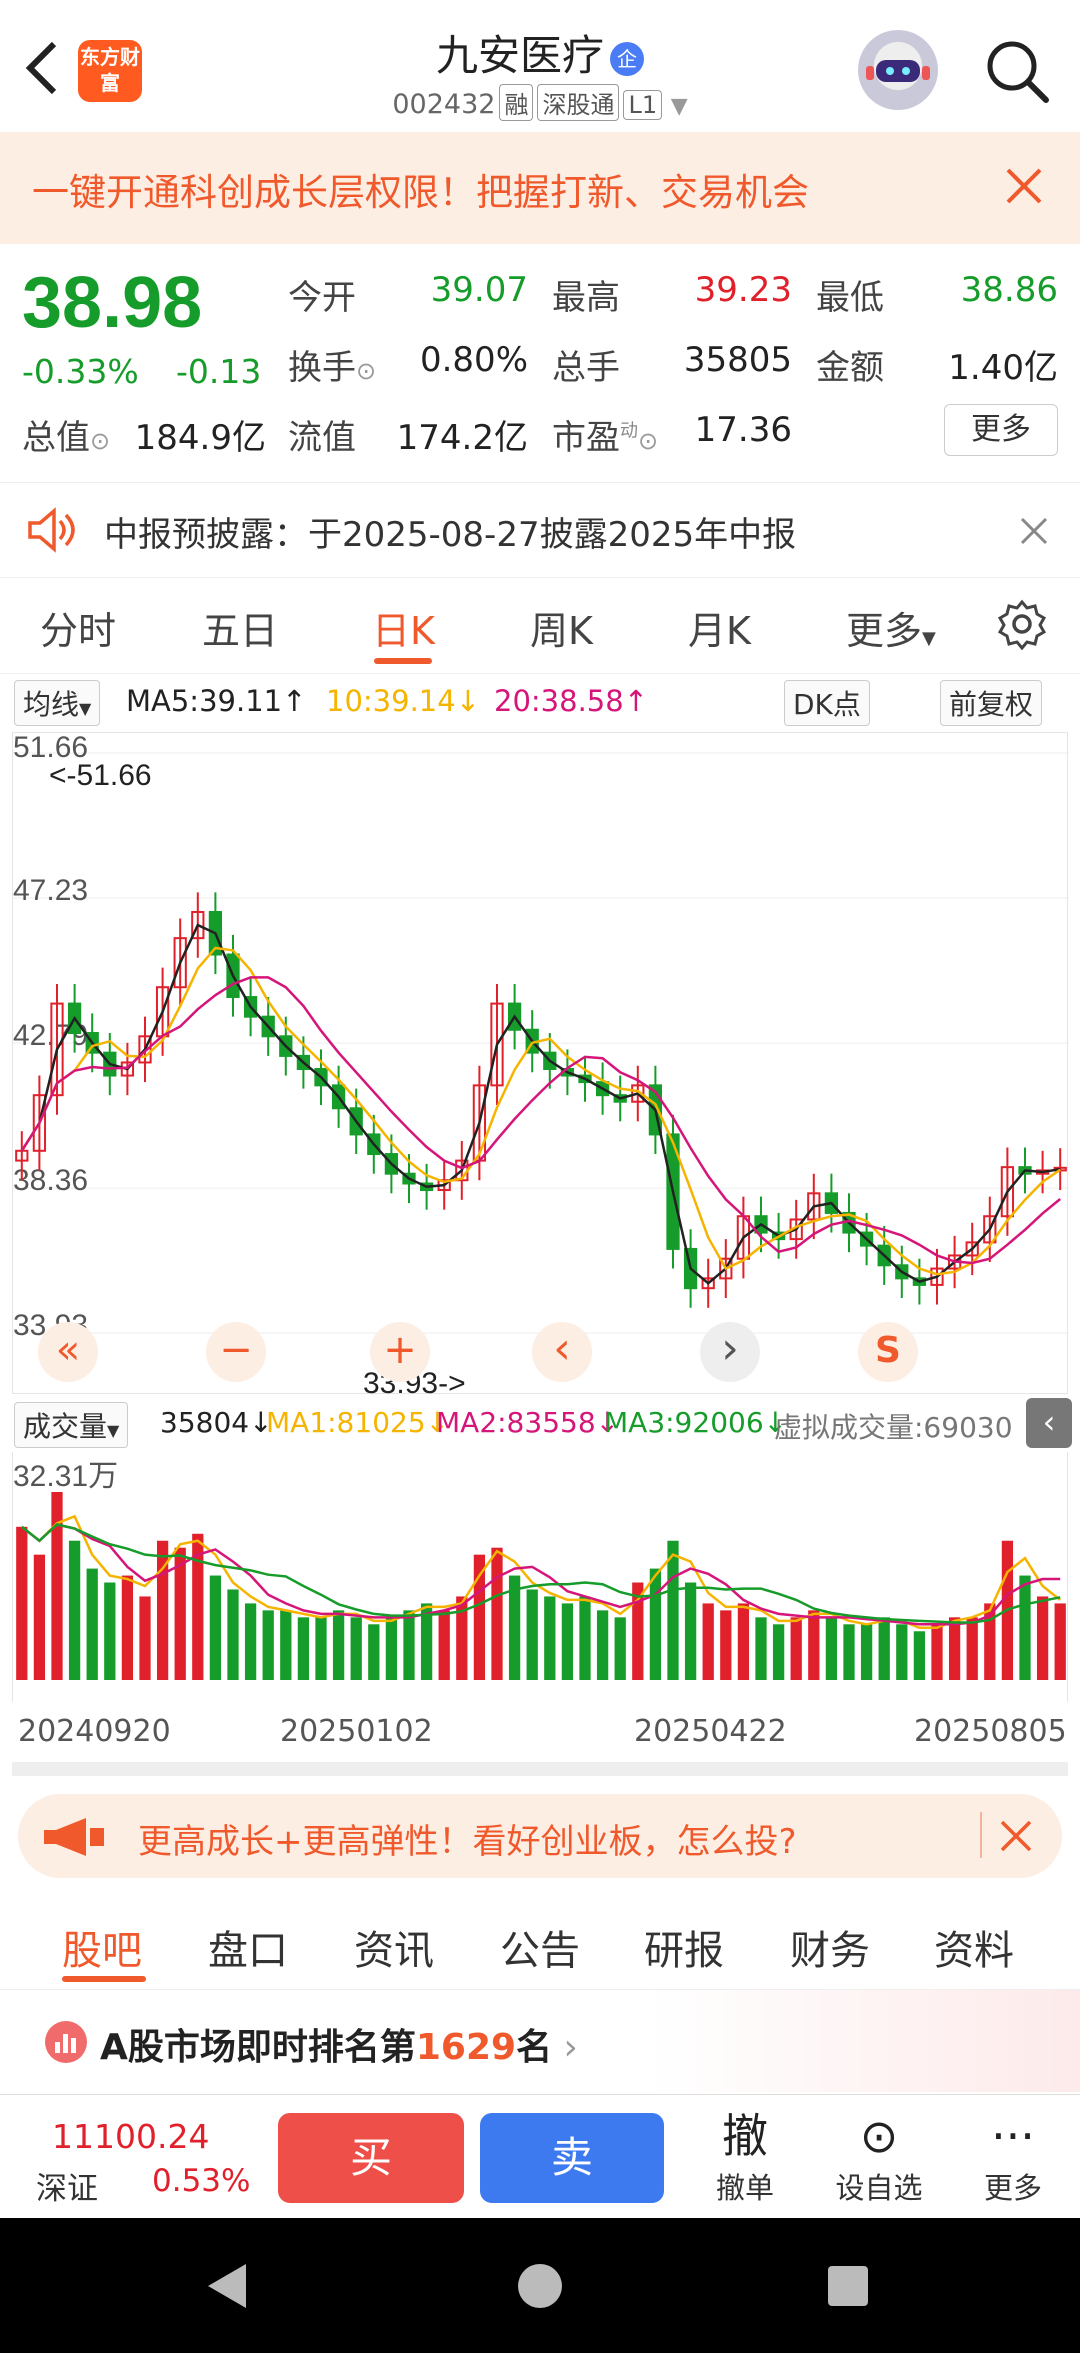 The height and width of the screenshot is (2353, 1080). What do you see at coordinates (827, 703) in the screenshot?
I see `dk-point-button: DK点` at bounding box center [827, 703].